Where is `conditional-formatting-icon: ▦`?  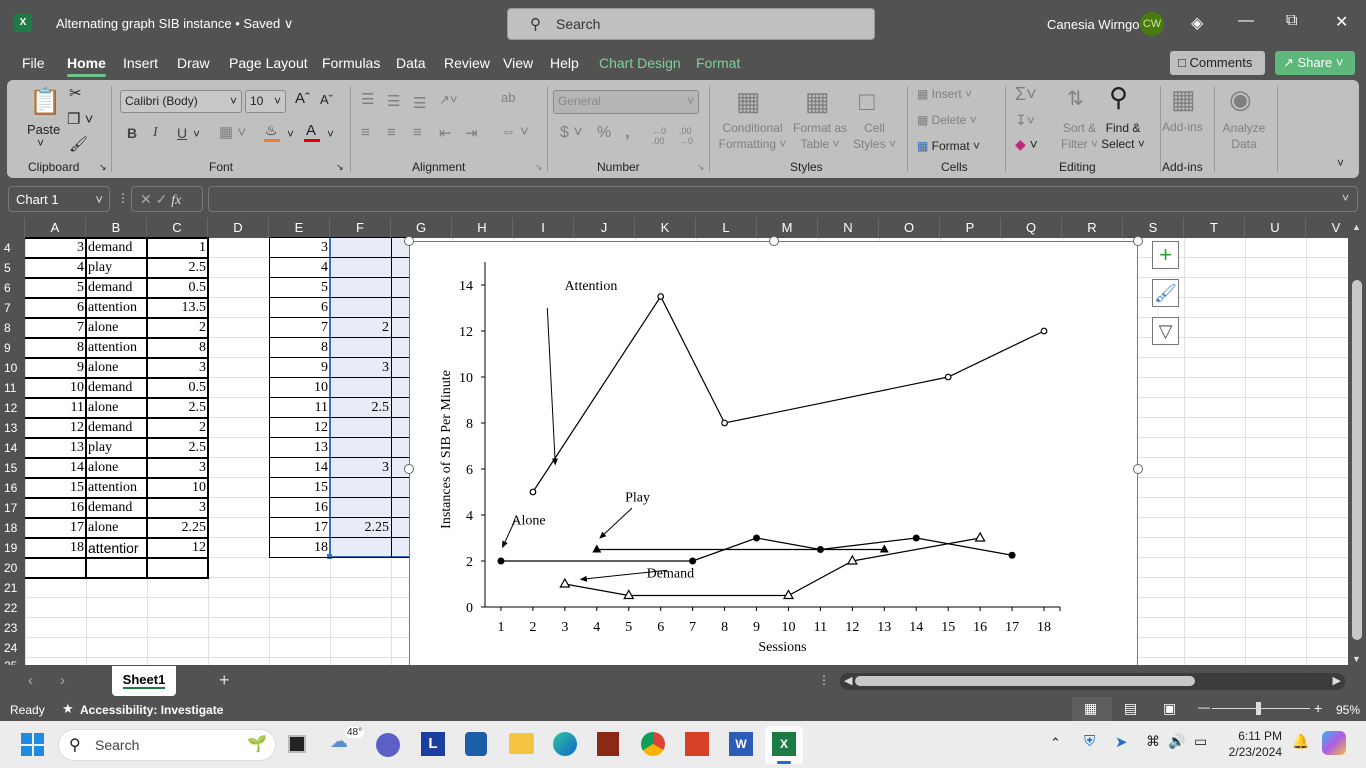
conditional-formatting-icon: ▦ is located at coordinates (748, 101).